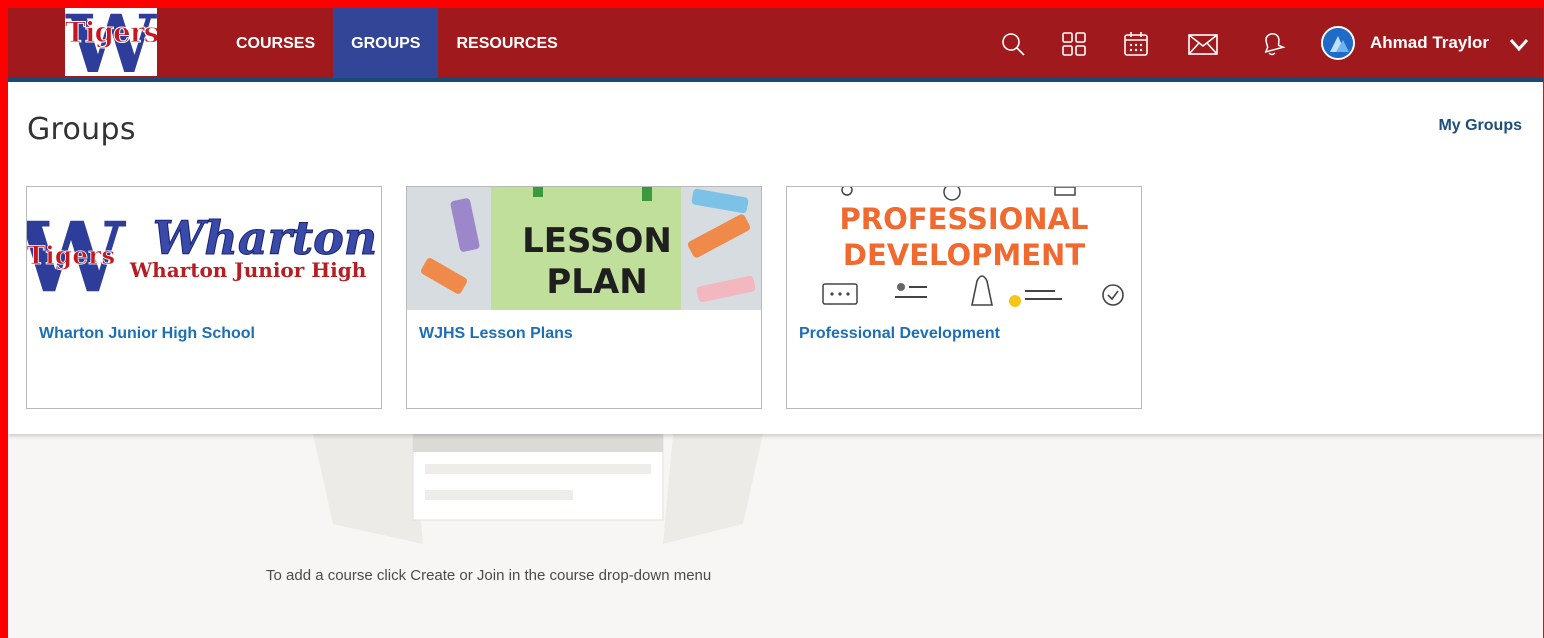 The image size is (1544, 638). What do you see at coordinates (964, 219) in the screenshot?
I see `svg-text: PROFESSIONAL` at bounding box center [964, 219].